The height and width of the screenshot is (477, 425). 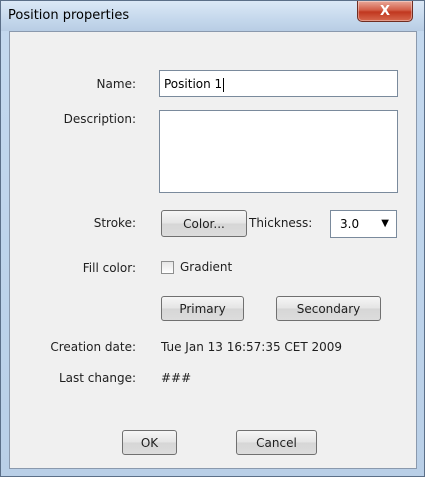 I want to click on close-icon: X, so click(x=385, y=11).